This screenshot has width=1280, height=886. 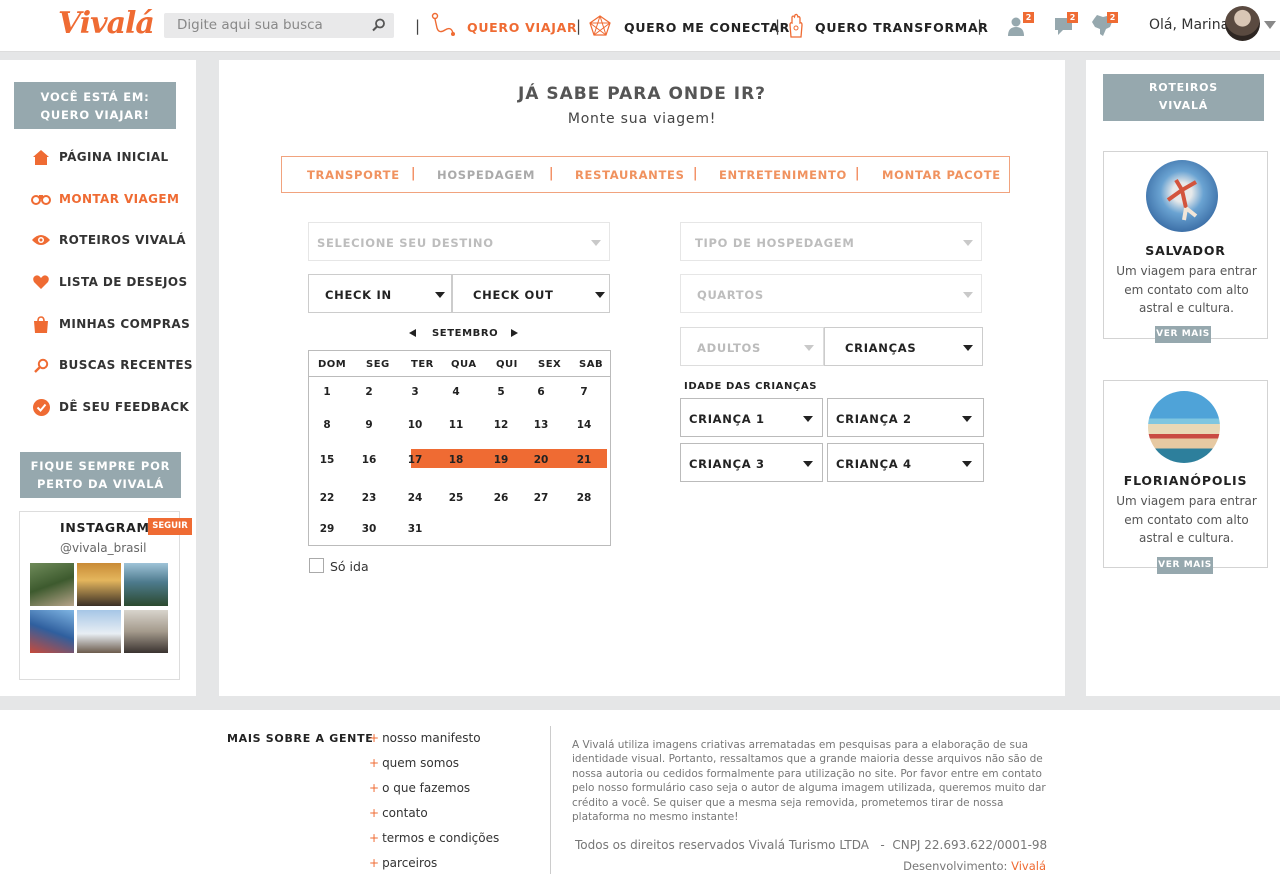 What do you see at coordinates (584, 498) in the screenshot?
I see `calendar-day: 28` at bounding box center [584, 498].